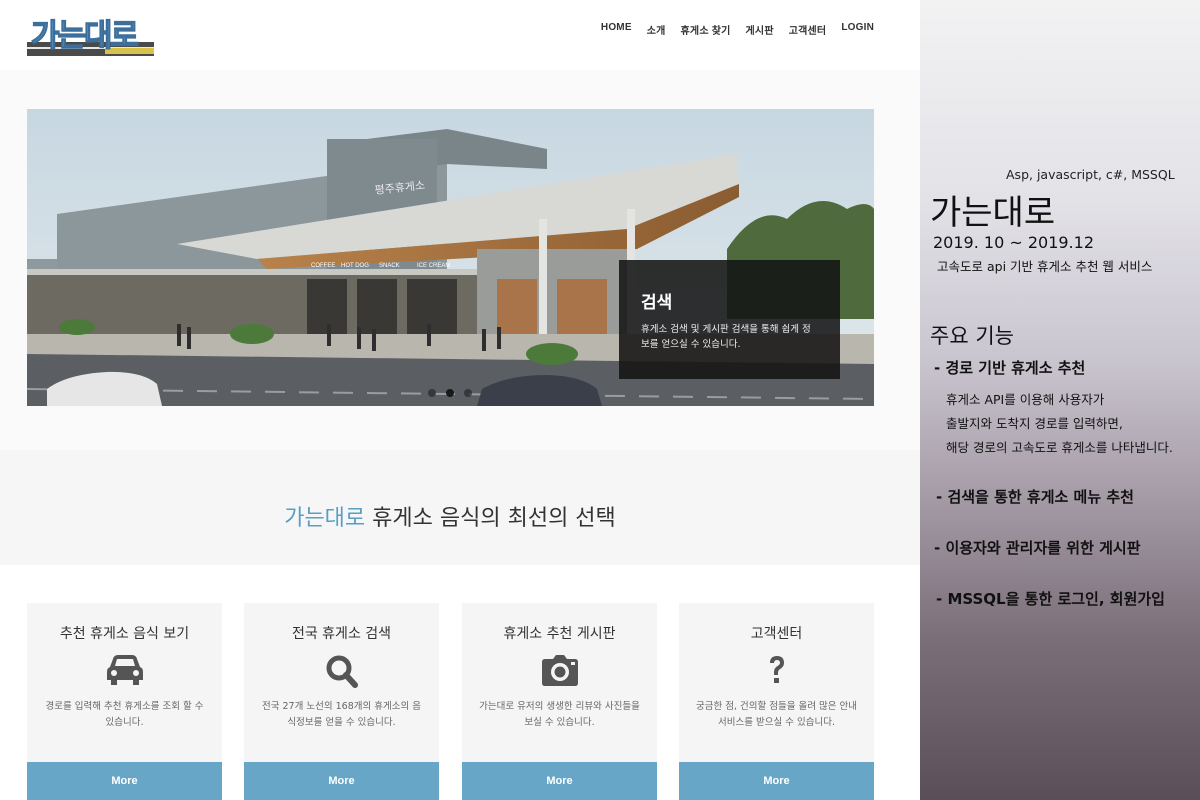 The image size is (1200, 800). Describe the element at coordinates (777, 671) in the screenshot. I see `question-icon` at that location.